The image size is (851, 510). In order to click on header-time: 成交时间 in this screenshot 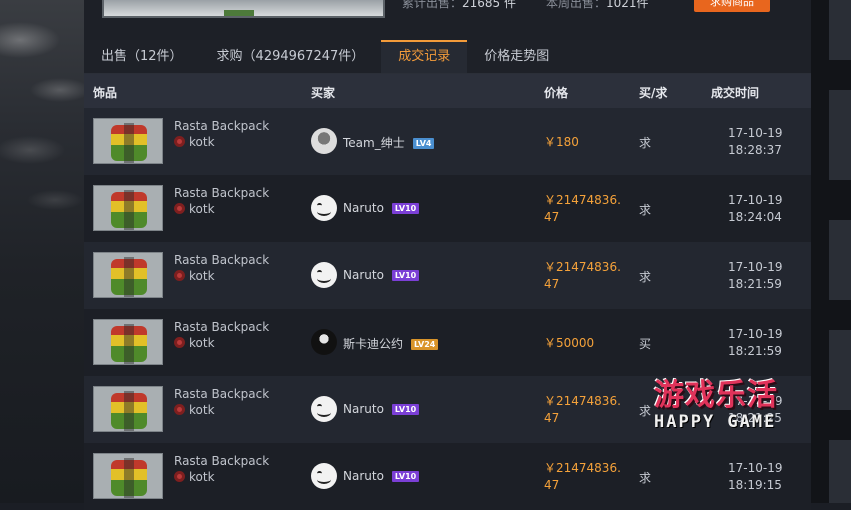, I will do `click(735, 93)`.